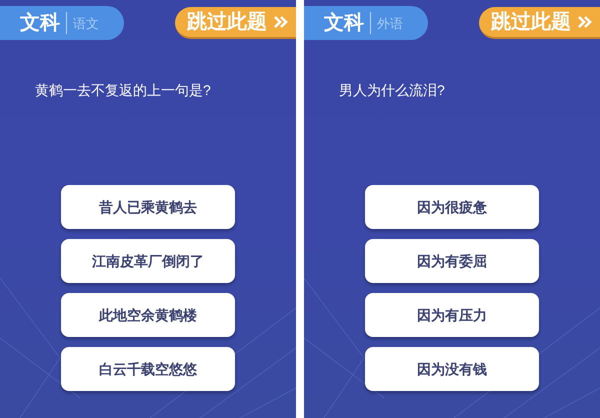  I want to click on category-label: 语文, so click(86, 23).